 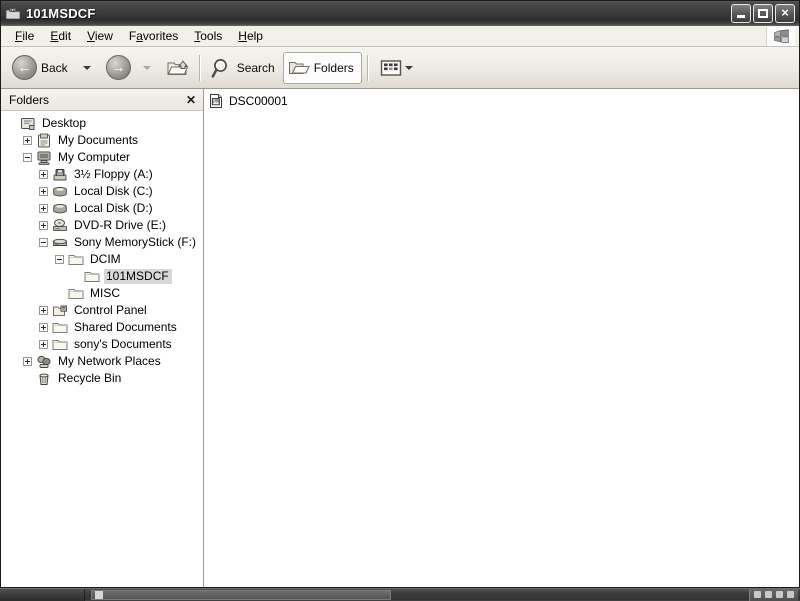 What do you see at coordinates (24, 67) in the screenshot?
I see `back-arrow-icon: ←` at bounding box center [24, 67].